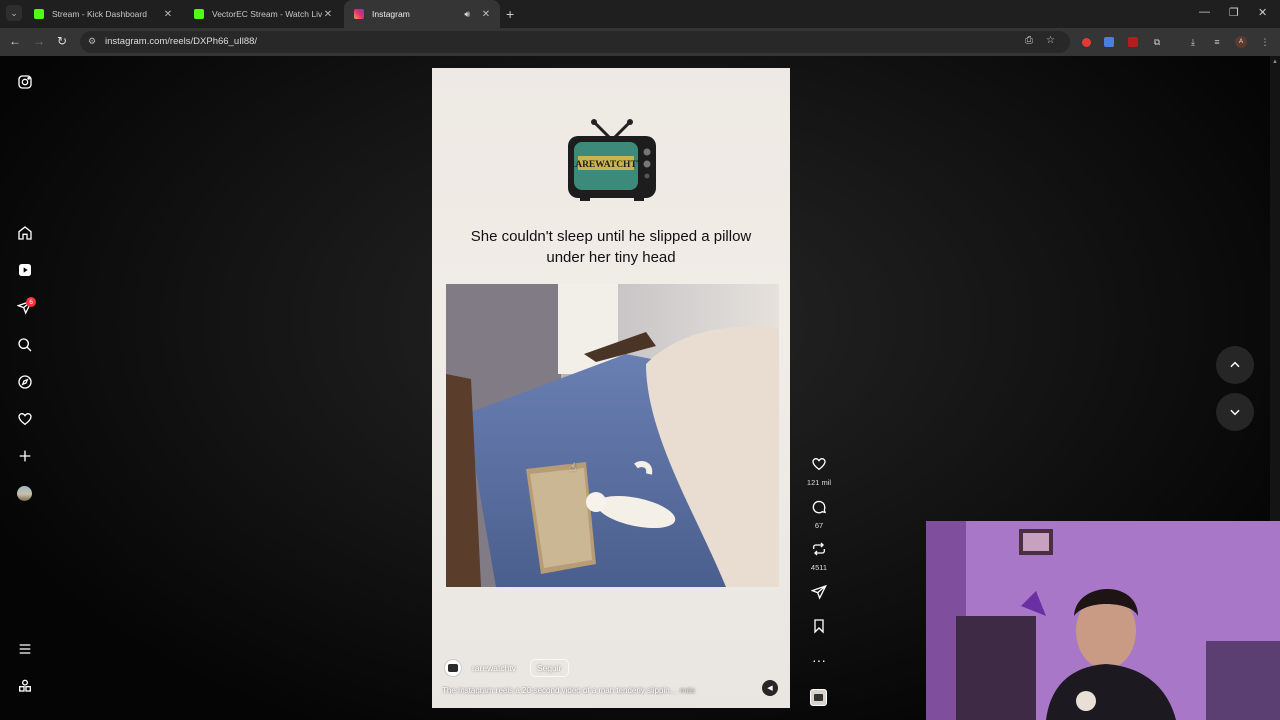 Image resolution: width=1280 pixels, height=720 pixels. I want to click on downloads-icon: ⤓, so click(1193, 42).